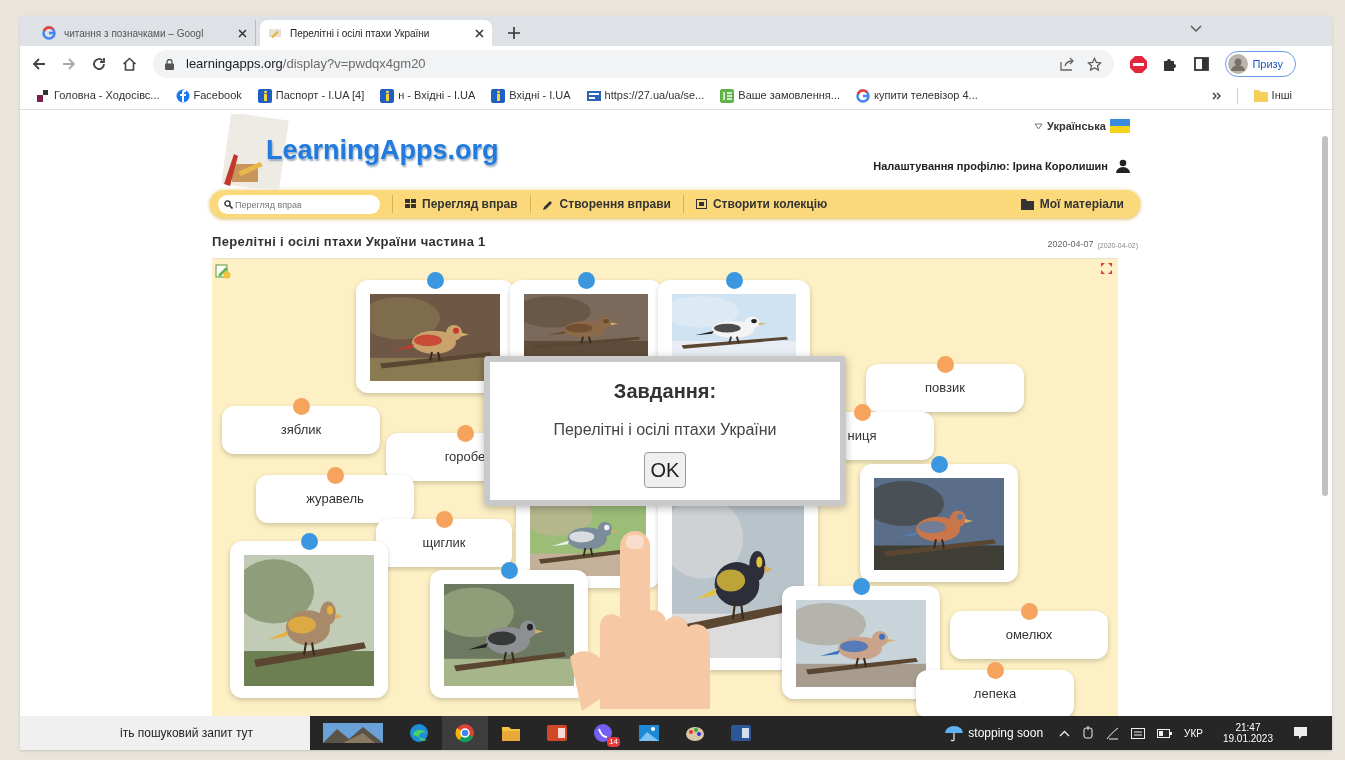  I want to click on ok-button: OK, so click(665, 469).